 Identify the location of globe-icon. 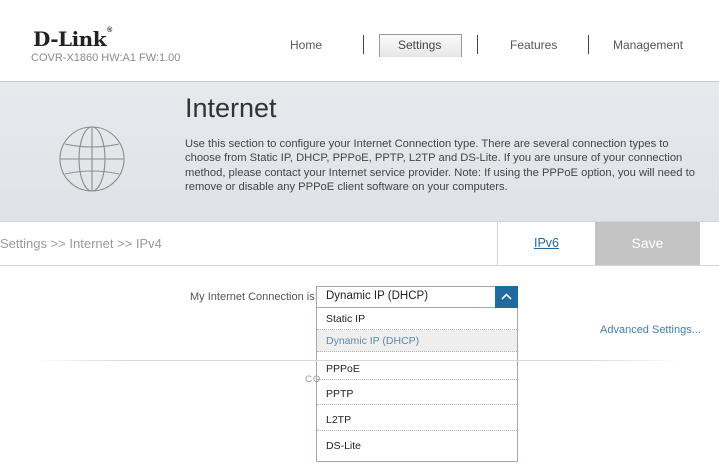
(92, 161).